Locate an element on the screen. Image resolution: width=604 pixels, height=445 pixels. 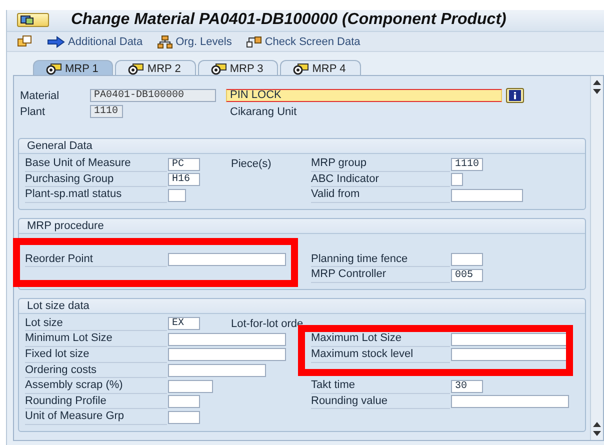
input-field: PC is located at coordinates (184, 164).